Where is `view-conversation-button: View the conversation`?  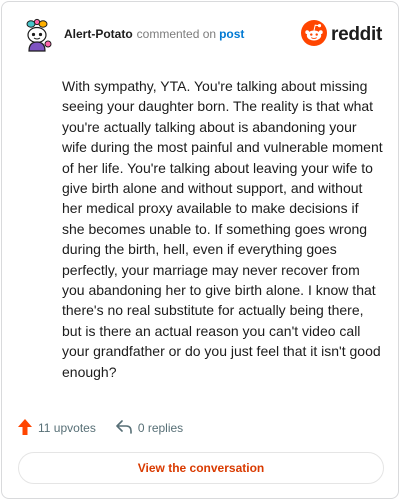
view-conversation-button: View the conversation is located at coordinates (201, 468).